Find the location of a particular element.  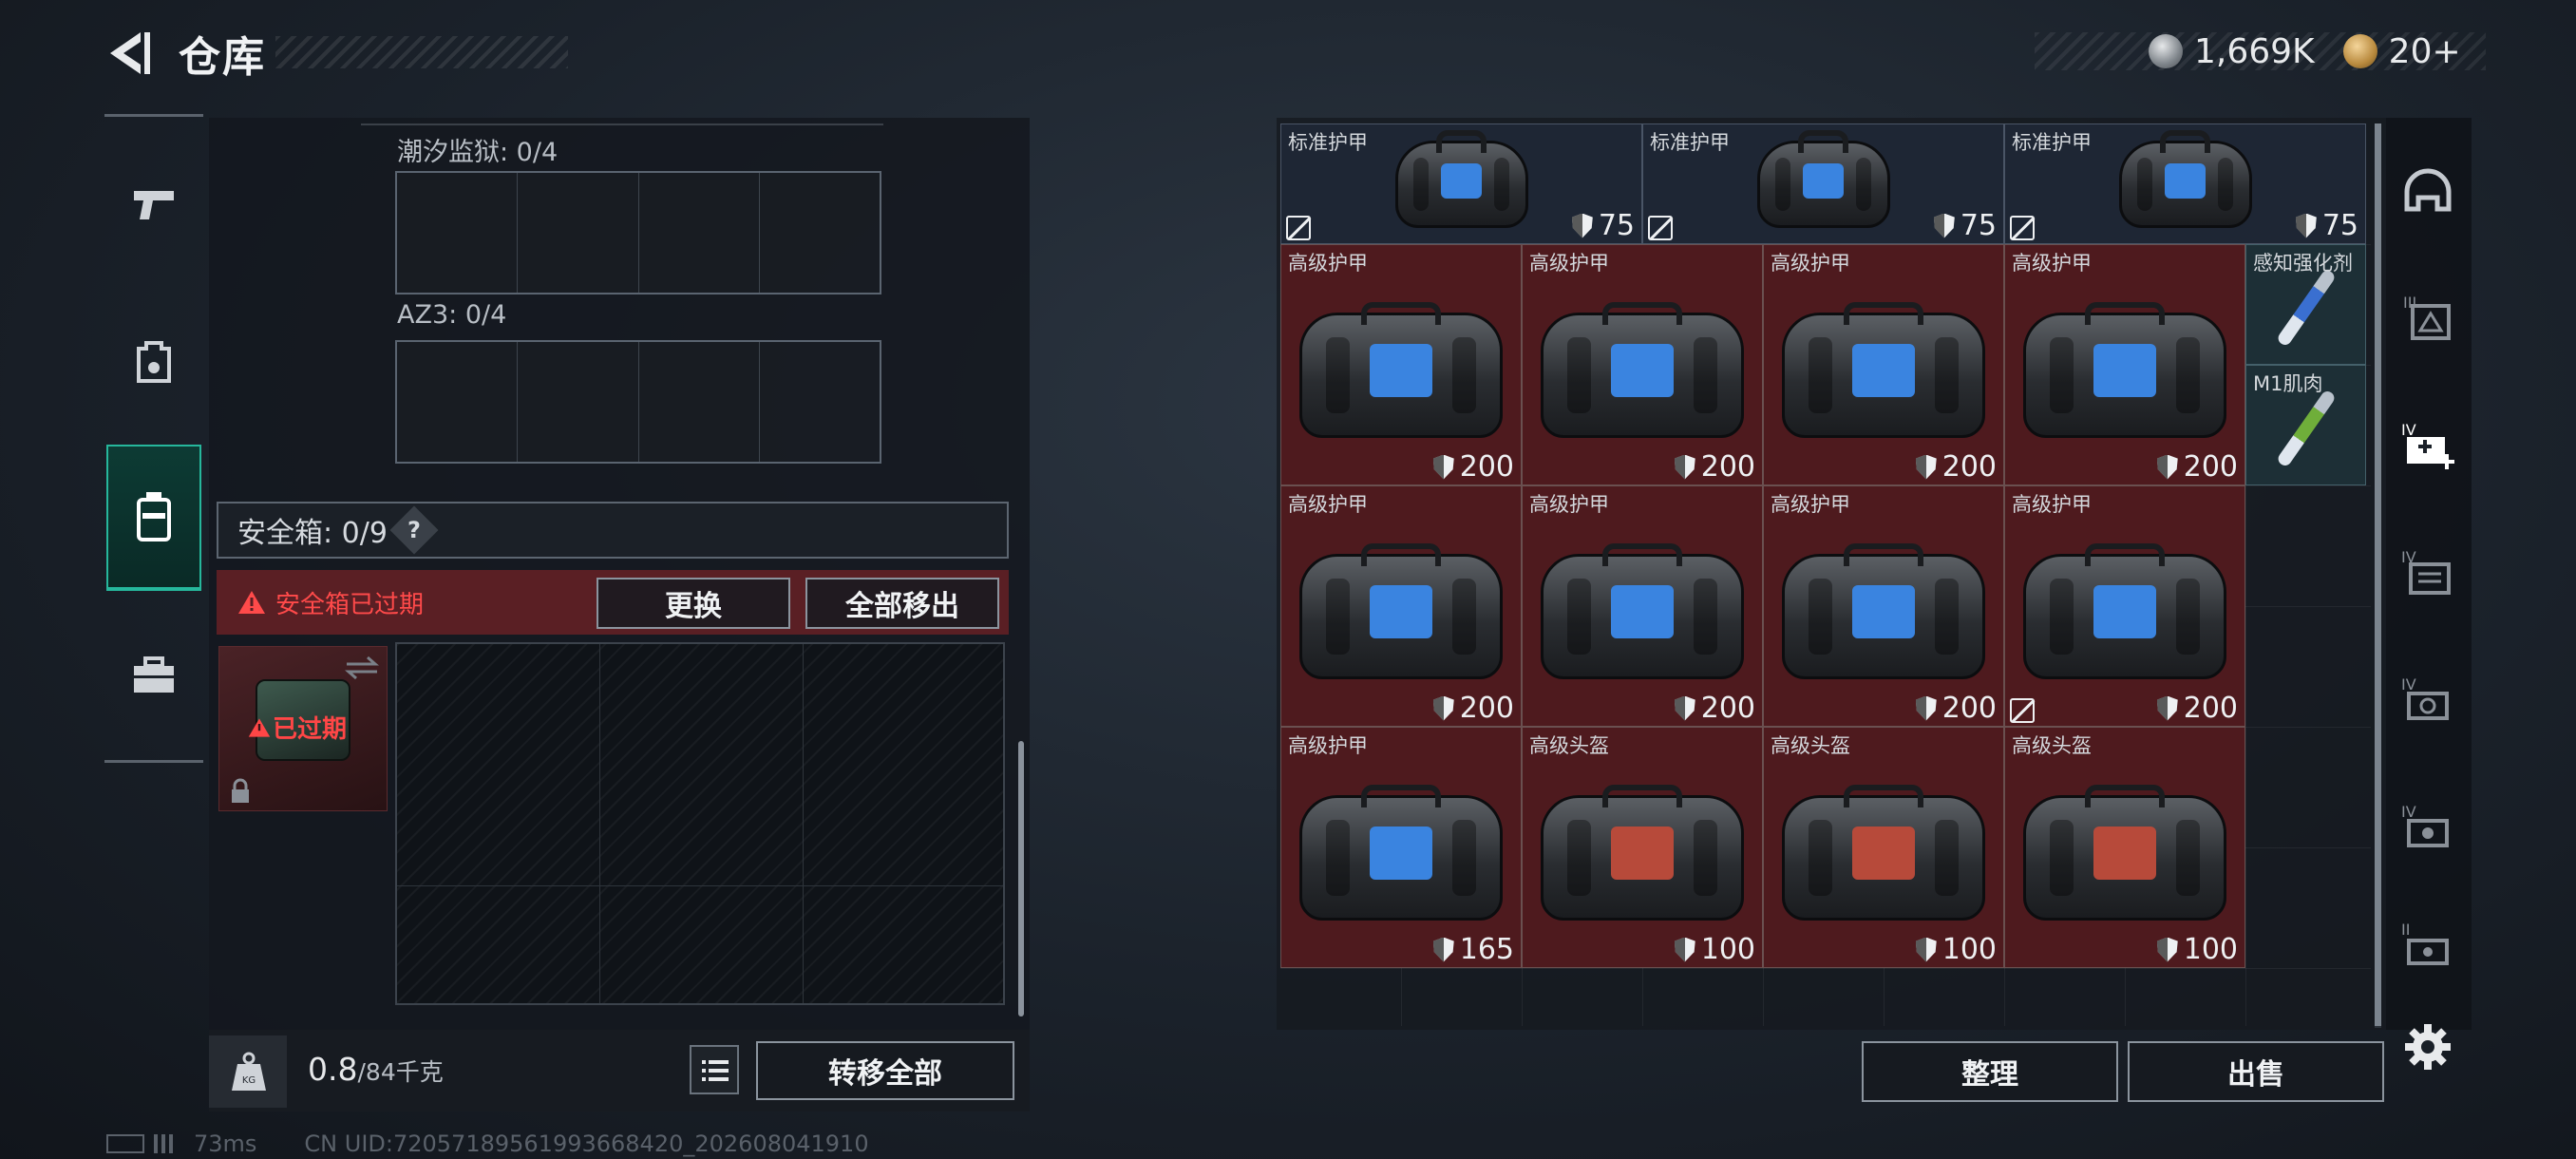

svg-text: KG is located at coordinates (249, 1080).